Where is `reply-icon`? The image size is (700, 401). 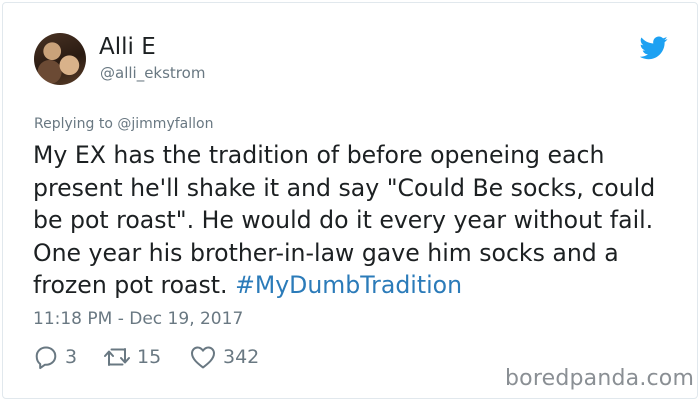 reply-icon is located at coordinates (46, 358).